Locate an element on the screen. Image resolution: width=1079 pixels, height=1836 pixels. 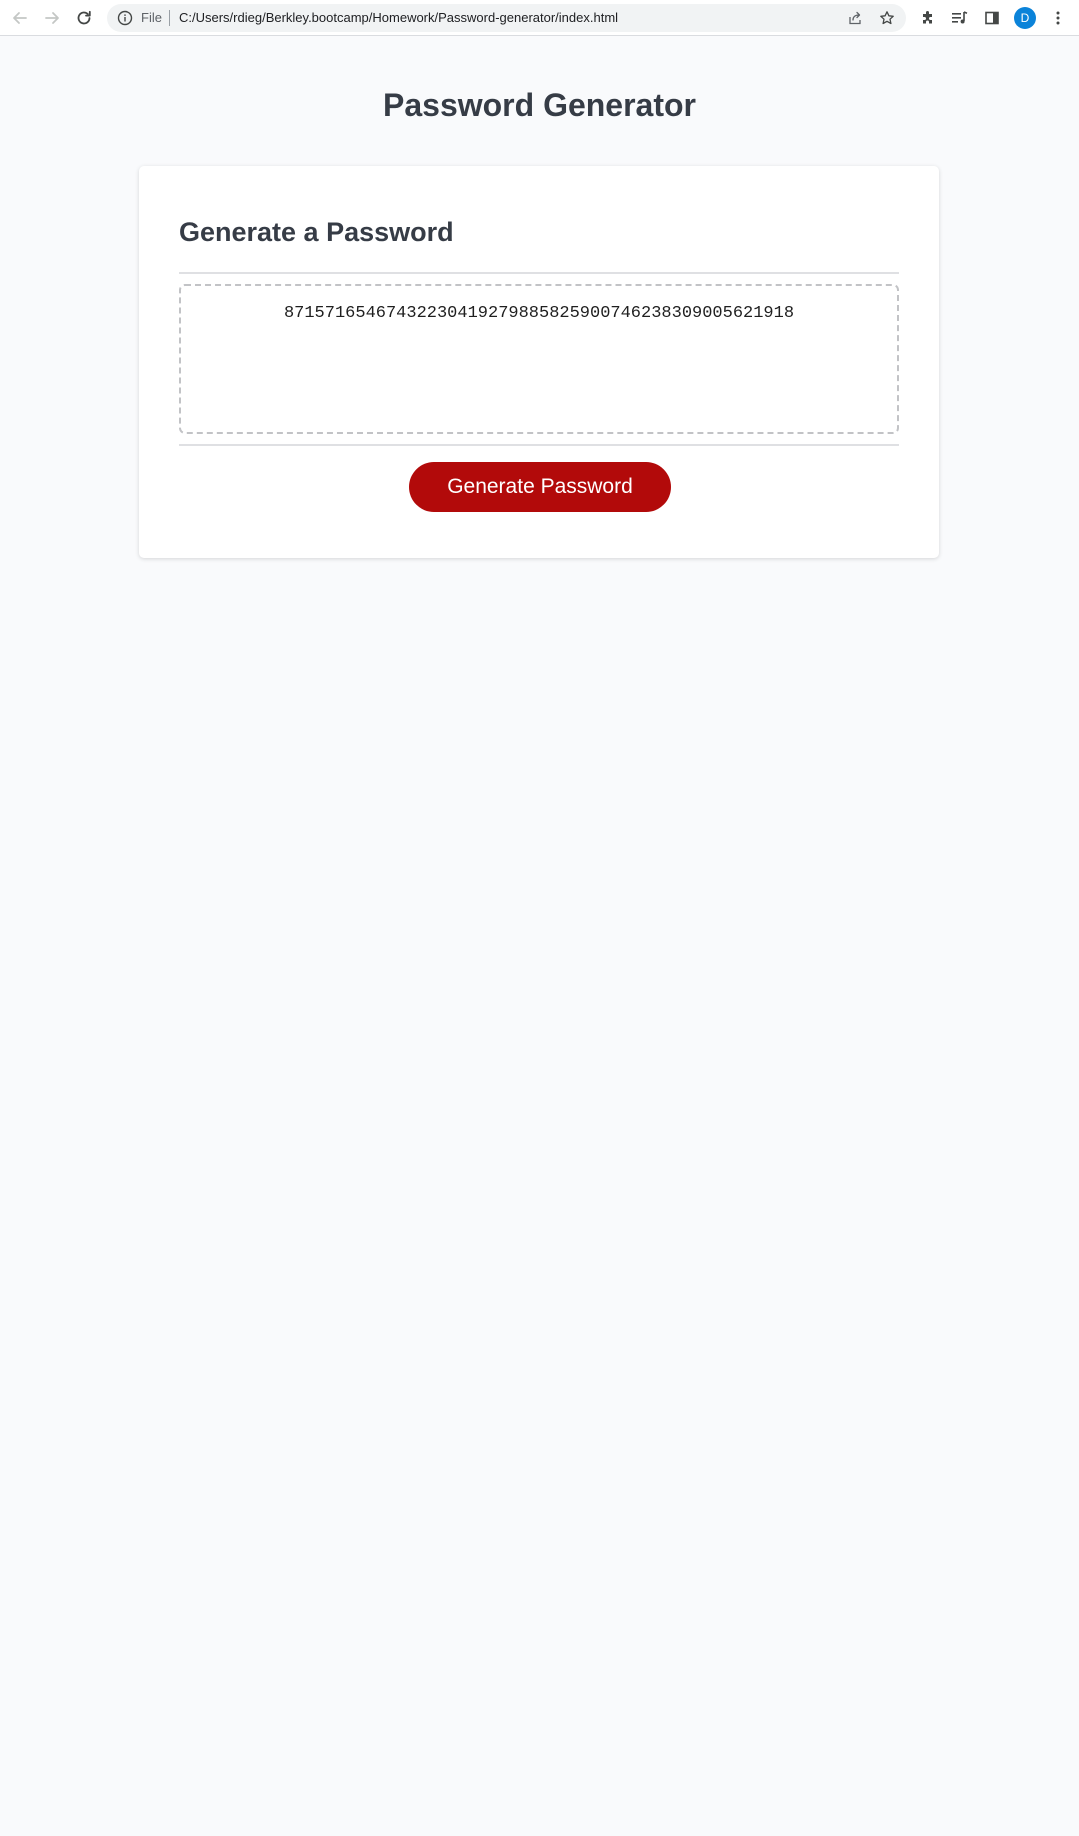
profile-avatar: D is located at coordinates (1025, 18).